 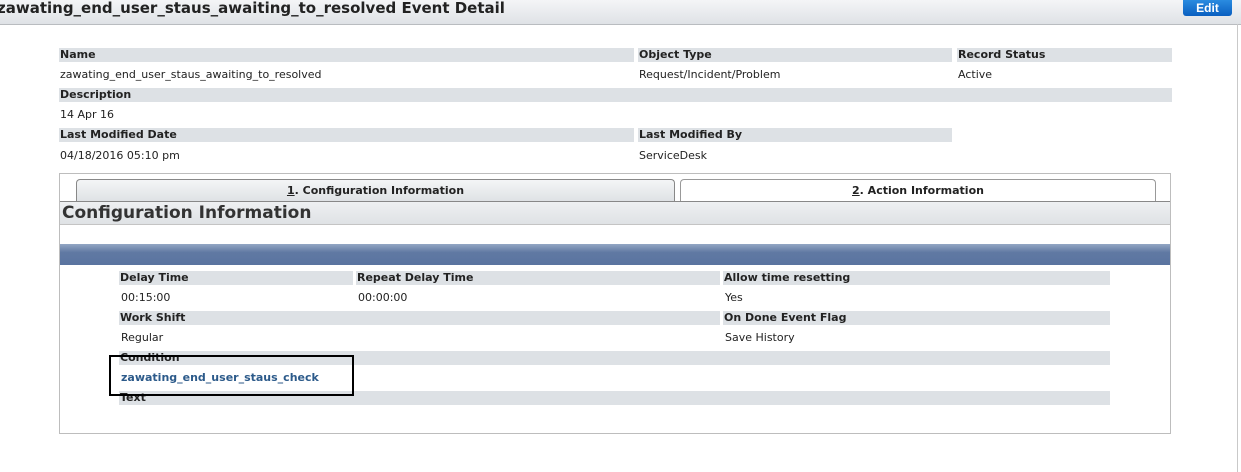 I want to click on highlight-box, so click(x=231, y=375).